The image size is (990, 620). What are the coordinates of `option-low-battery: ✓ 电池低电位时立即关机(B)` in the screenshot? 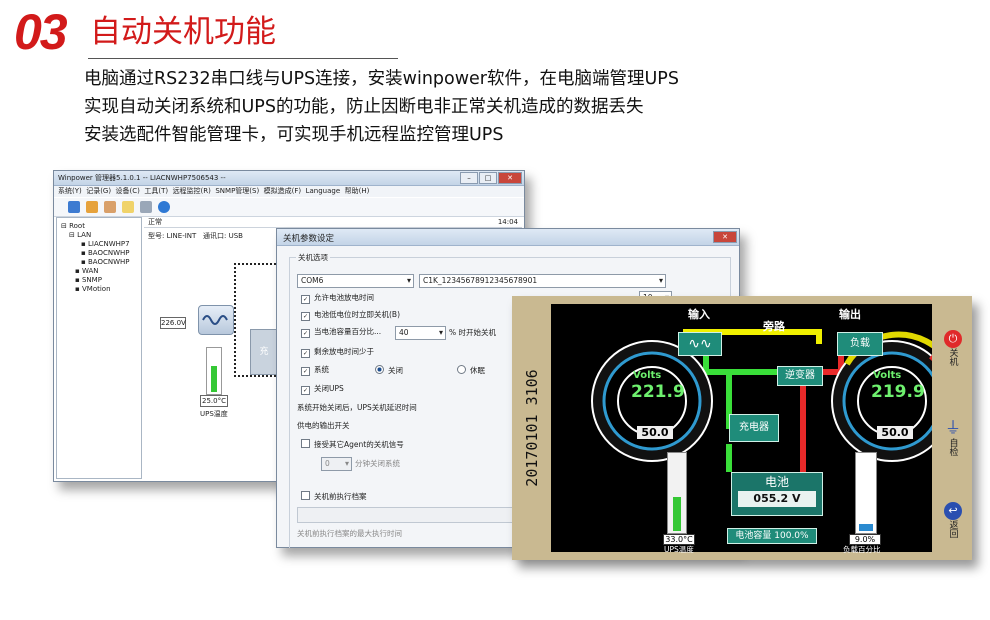 It's located at (350, 315).